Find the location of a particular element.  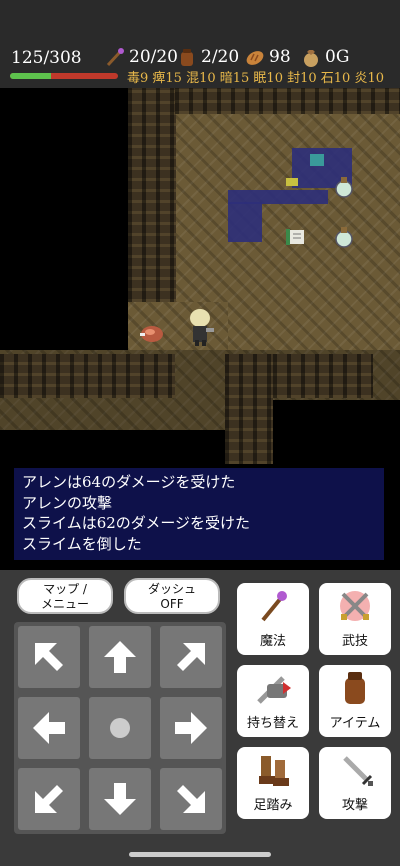

move-up-right-button is located at coordinates (191, 657).